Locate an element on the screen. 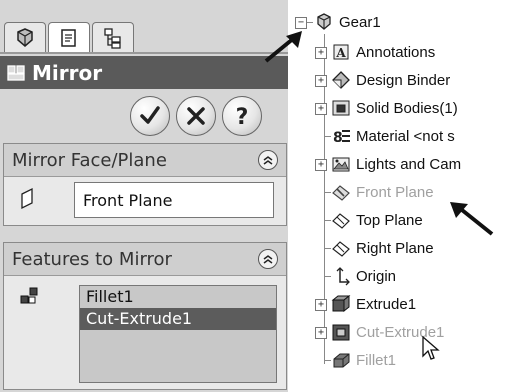  tree-item-label: Annotations is located at coordinates (396, 52).